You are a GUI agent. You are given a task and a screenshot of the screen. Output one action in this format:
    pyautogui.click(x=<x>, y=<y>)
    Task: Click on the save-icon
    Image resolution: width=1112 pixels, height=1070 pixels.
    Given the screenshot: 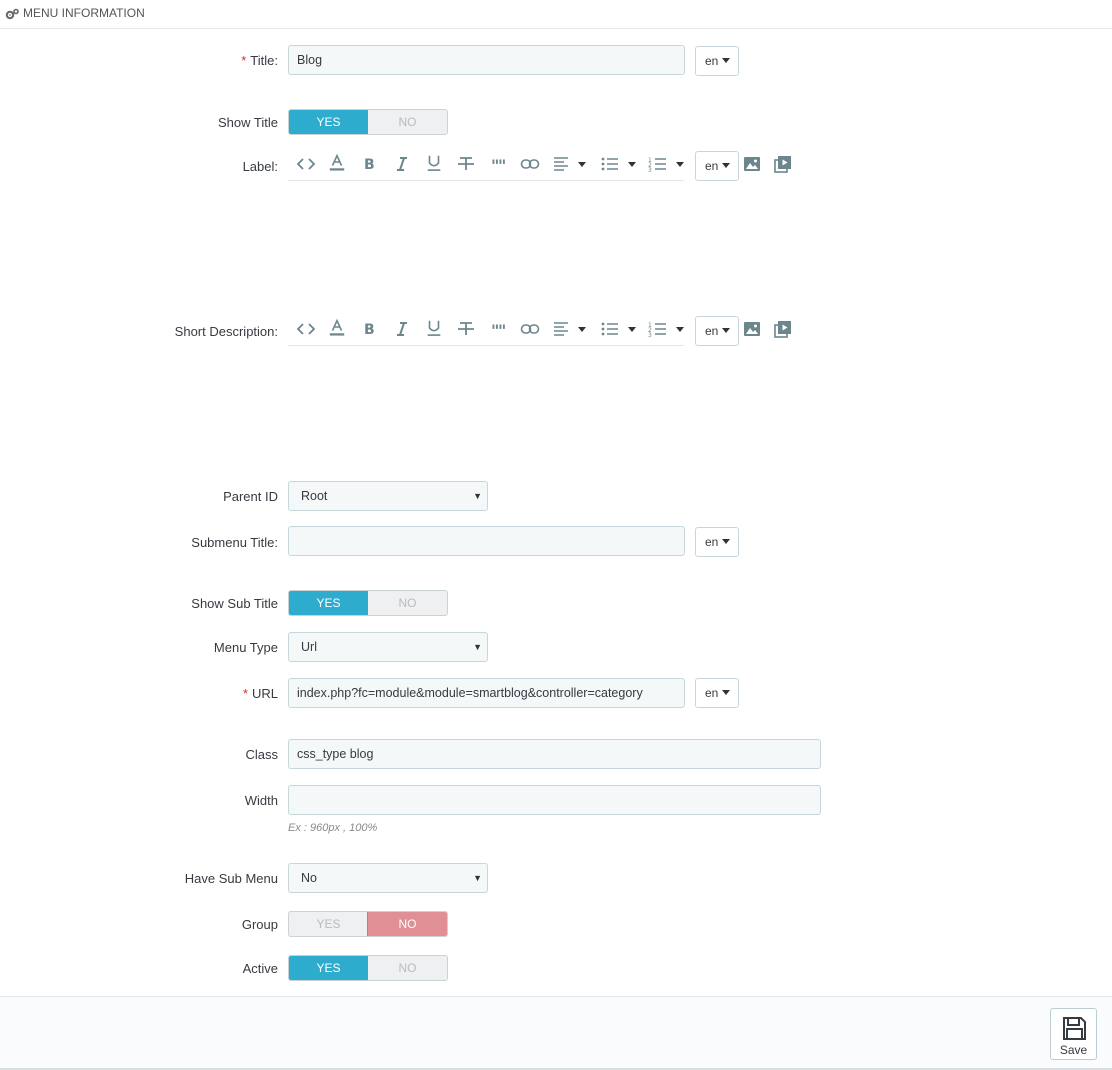 What is the action you would take?
    pyautogui.click(x=1074, y=1028)
    